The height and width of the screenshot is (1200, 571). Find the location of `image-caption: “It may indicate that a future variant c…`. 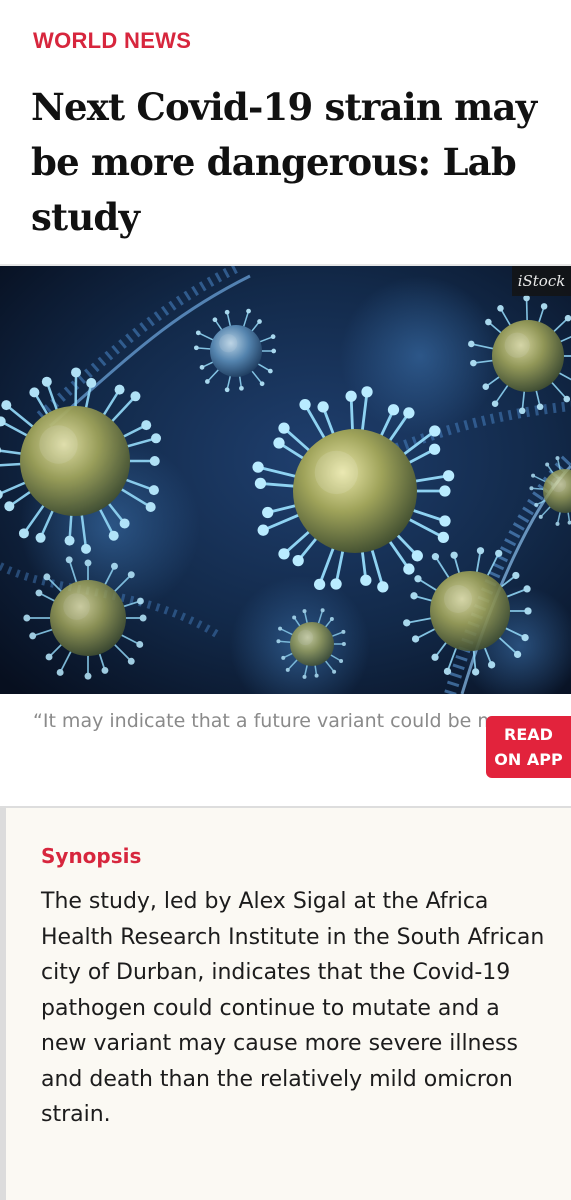

image-caption: “It may indicate that a future variant c… is located at coordinates (263, 721).